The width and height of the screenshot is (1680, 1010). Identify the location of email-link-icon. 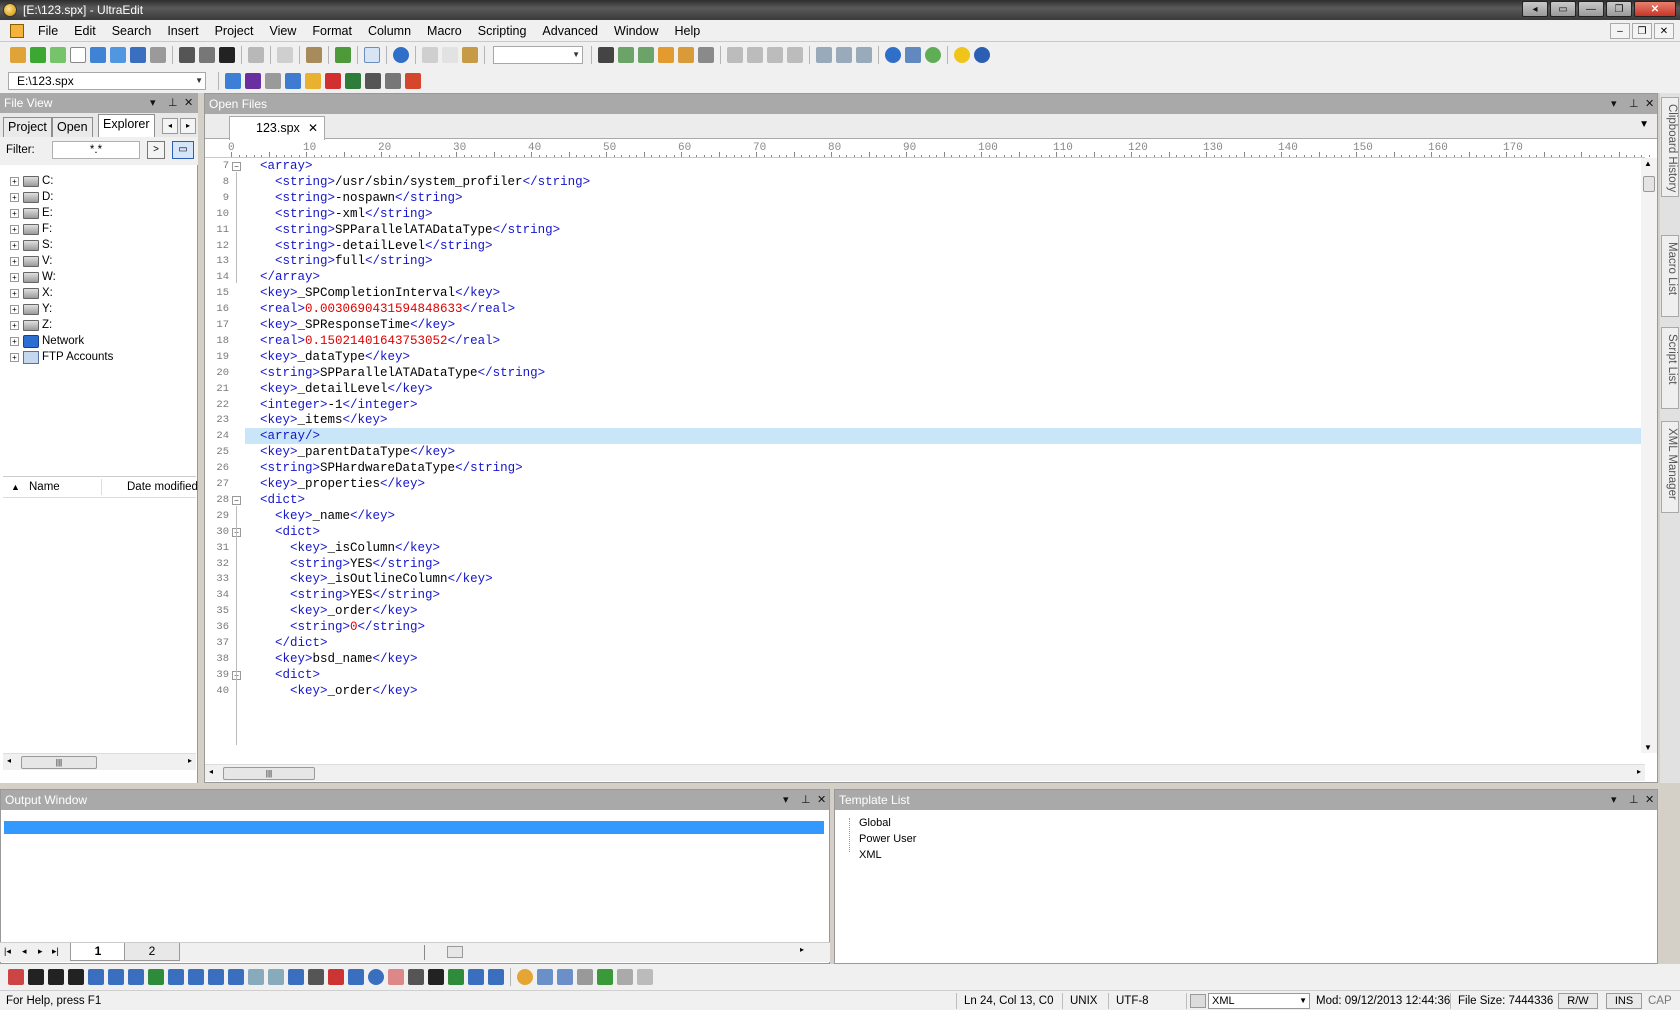
(476, 977).